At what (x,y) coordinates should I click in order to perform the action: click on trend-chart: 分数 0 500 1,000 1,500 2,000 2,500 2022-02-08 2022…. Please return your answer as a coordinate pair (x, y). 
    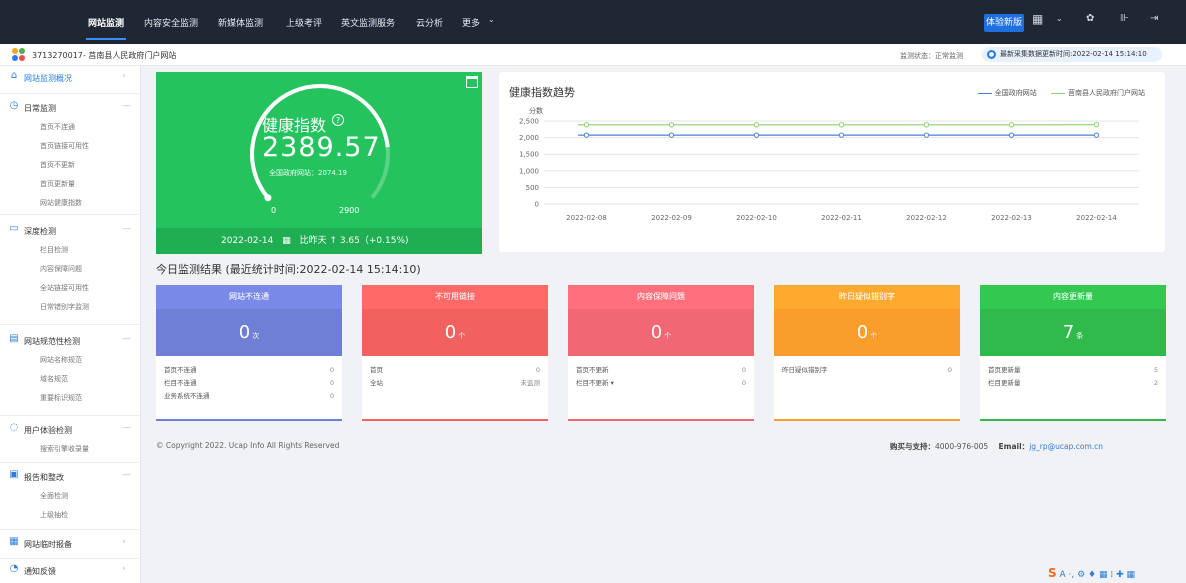
    Looking at the image, I should click on (829, 164).